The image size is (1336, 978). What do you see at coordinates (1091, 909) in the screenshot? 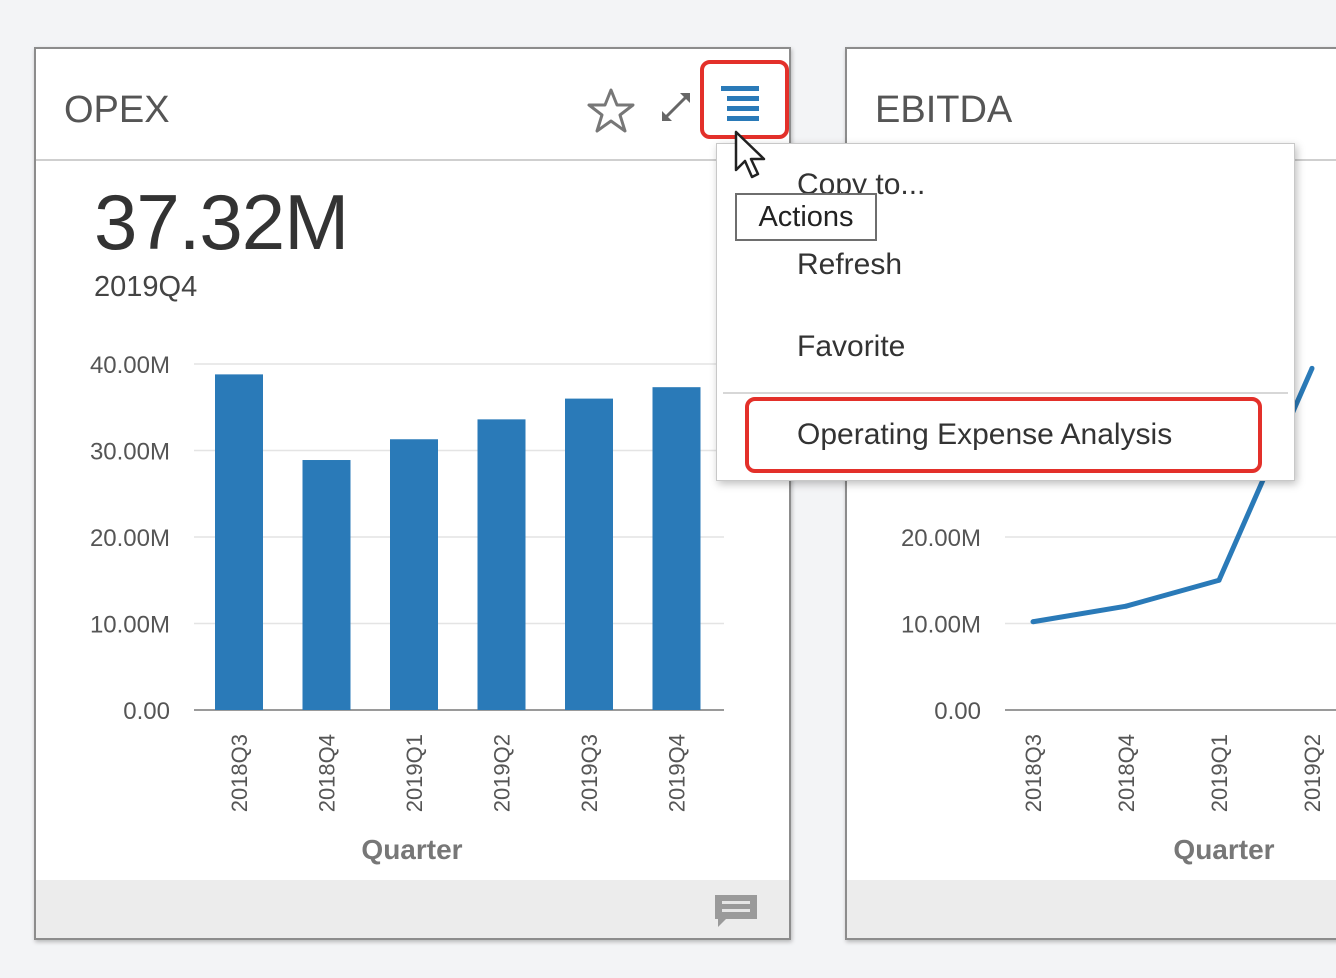
I see `ebitda-card-footer` at bounding box center [1091, 909].